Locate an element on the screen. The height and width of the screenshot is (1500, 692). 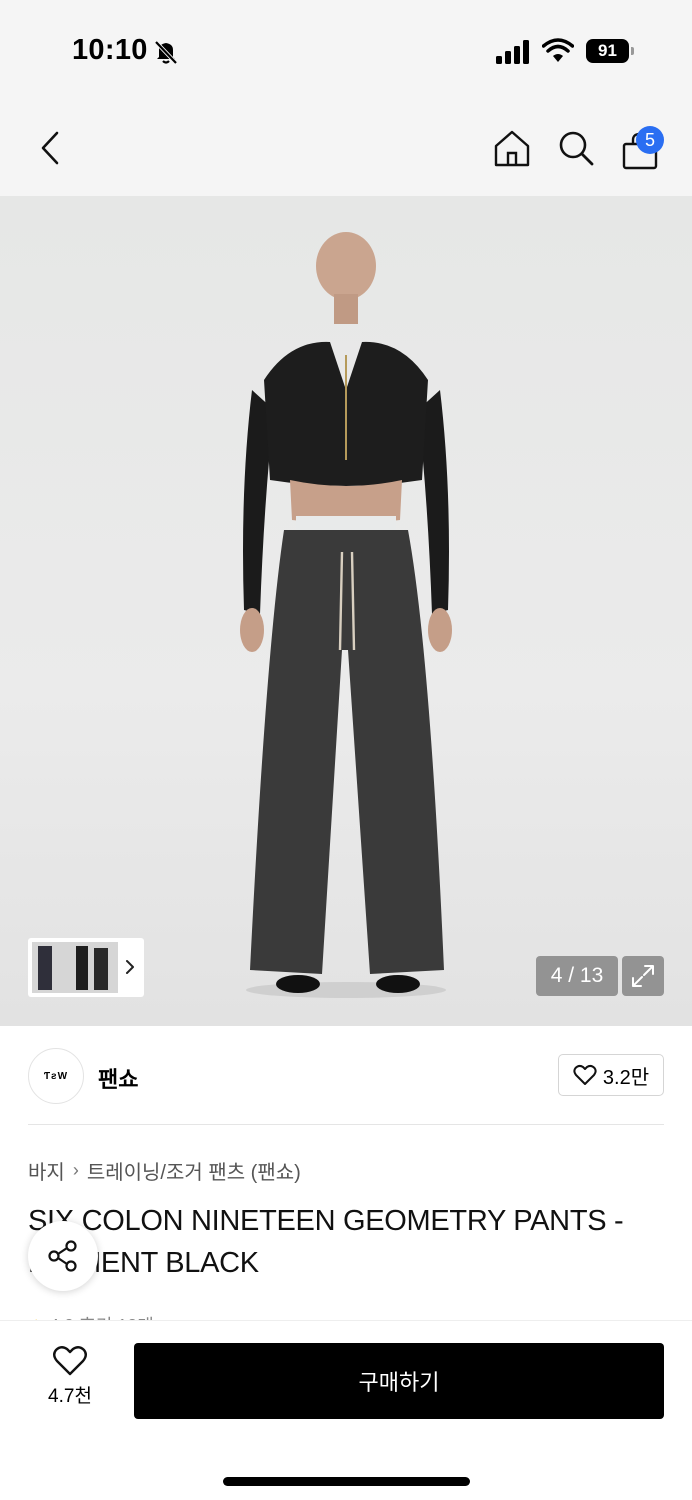
chevron-left-icon is located at coordinates (50, 148).